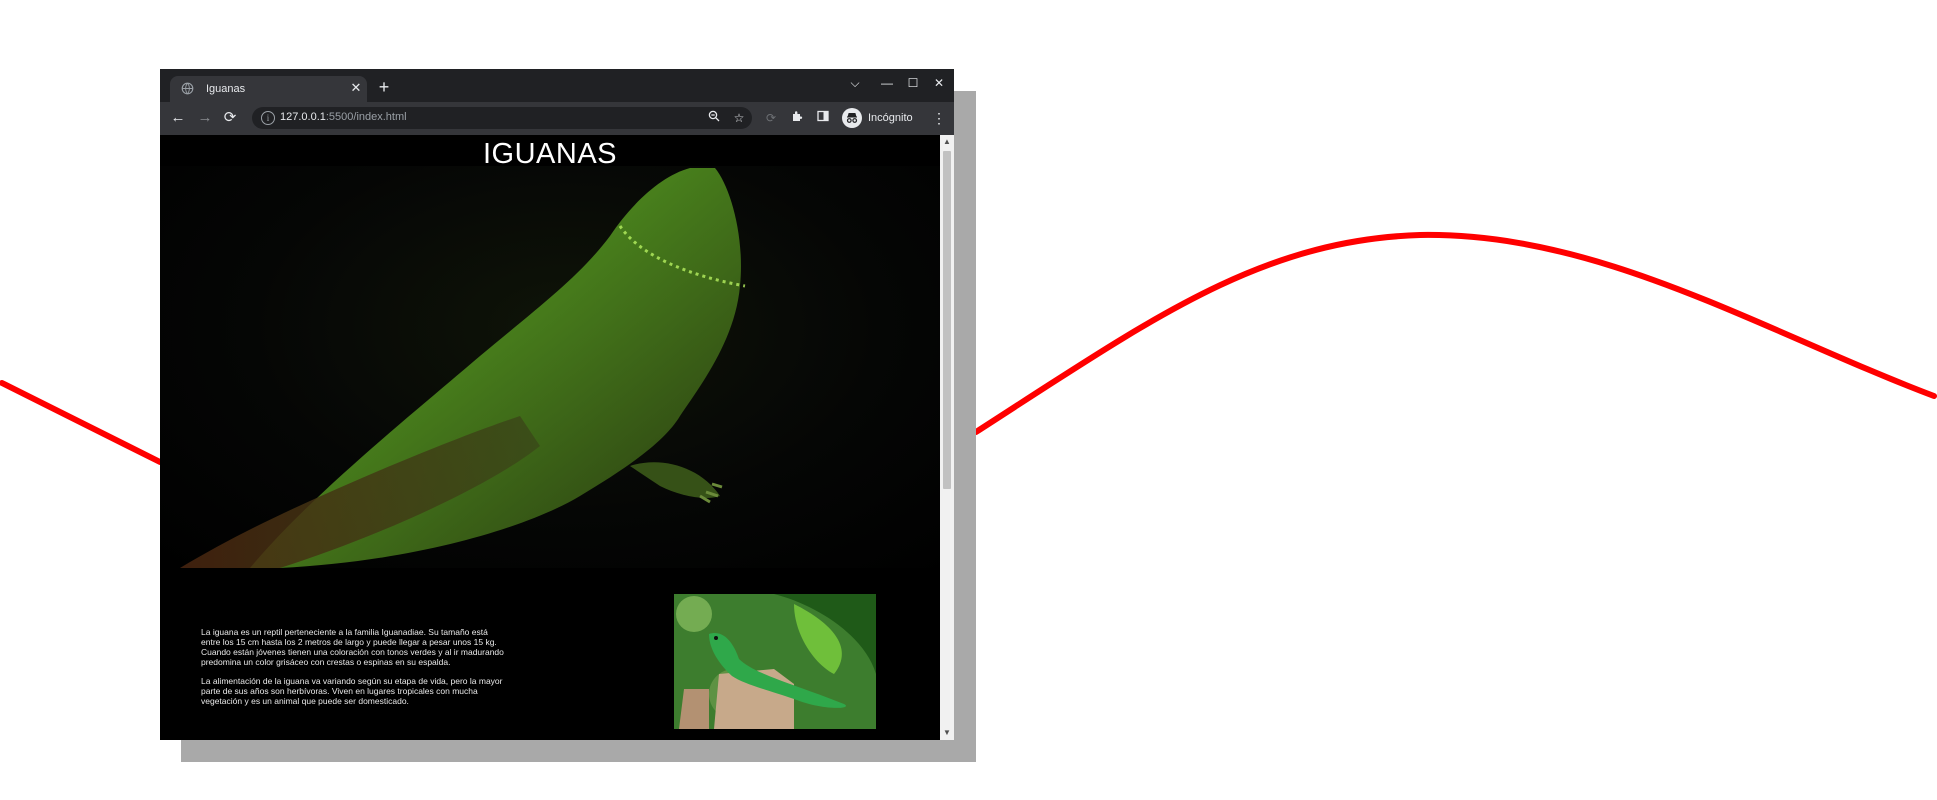 This screenshot has width=1937, height=800. I want to click on incognito-icon, so click(852, 118).